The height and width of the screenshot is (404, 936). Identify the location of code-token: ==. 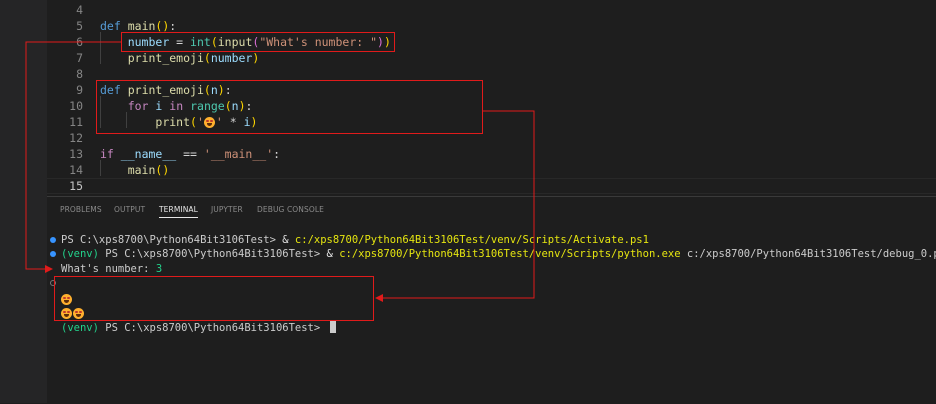
(190, 154).